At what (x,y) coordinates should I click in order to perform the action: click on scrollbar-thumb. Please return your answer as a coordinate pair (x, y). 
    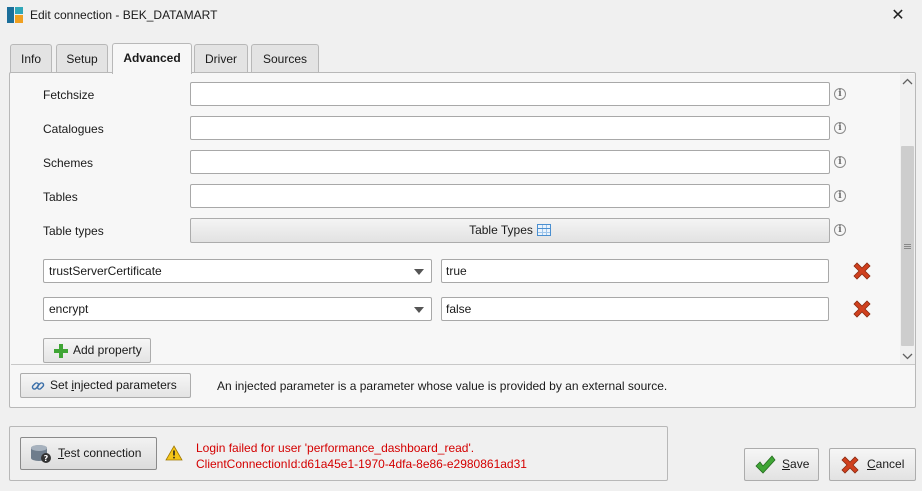
    Looking at the image, I should click on (907, 246).